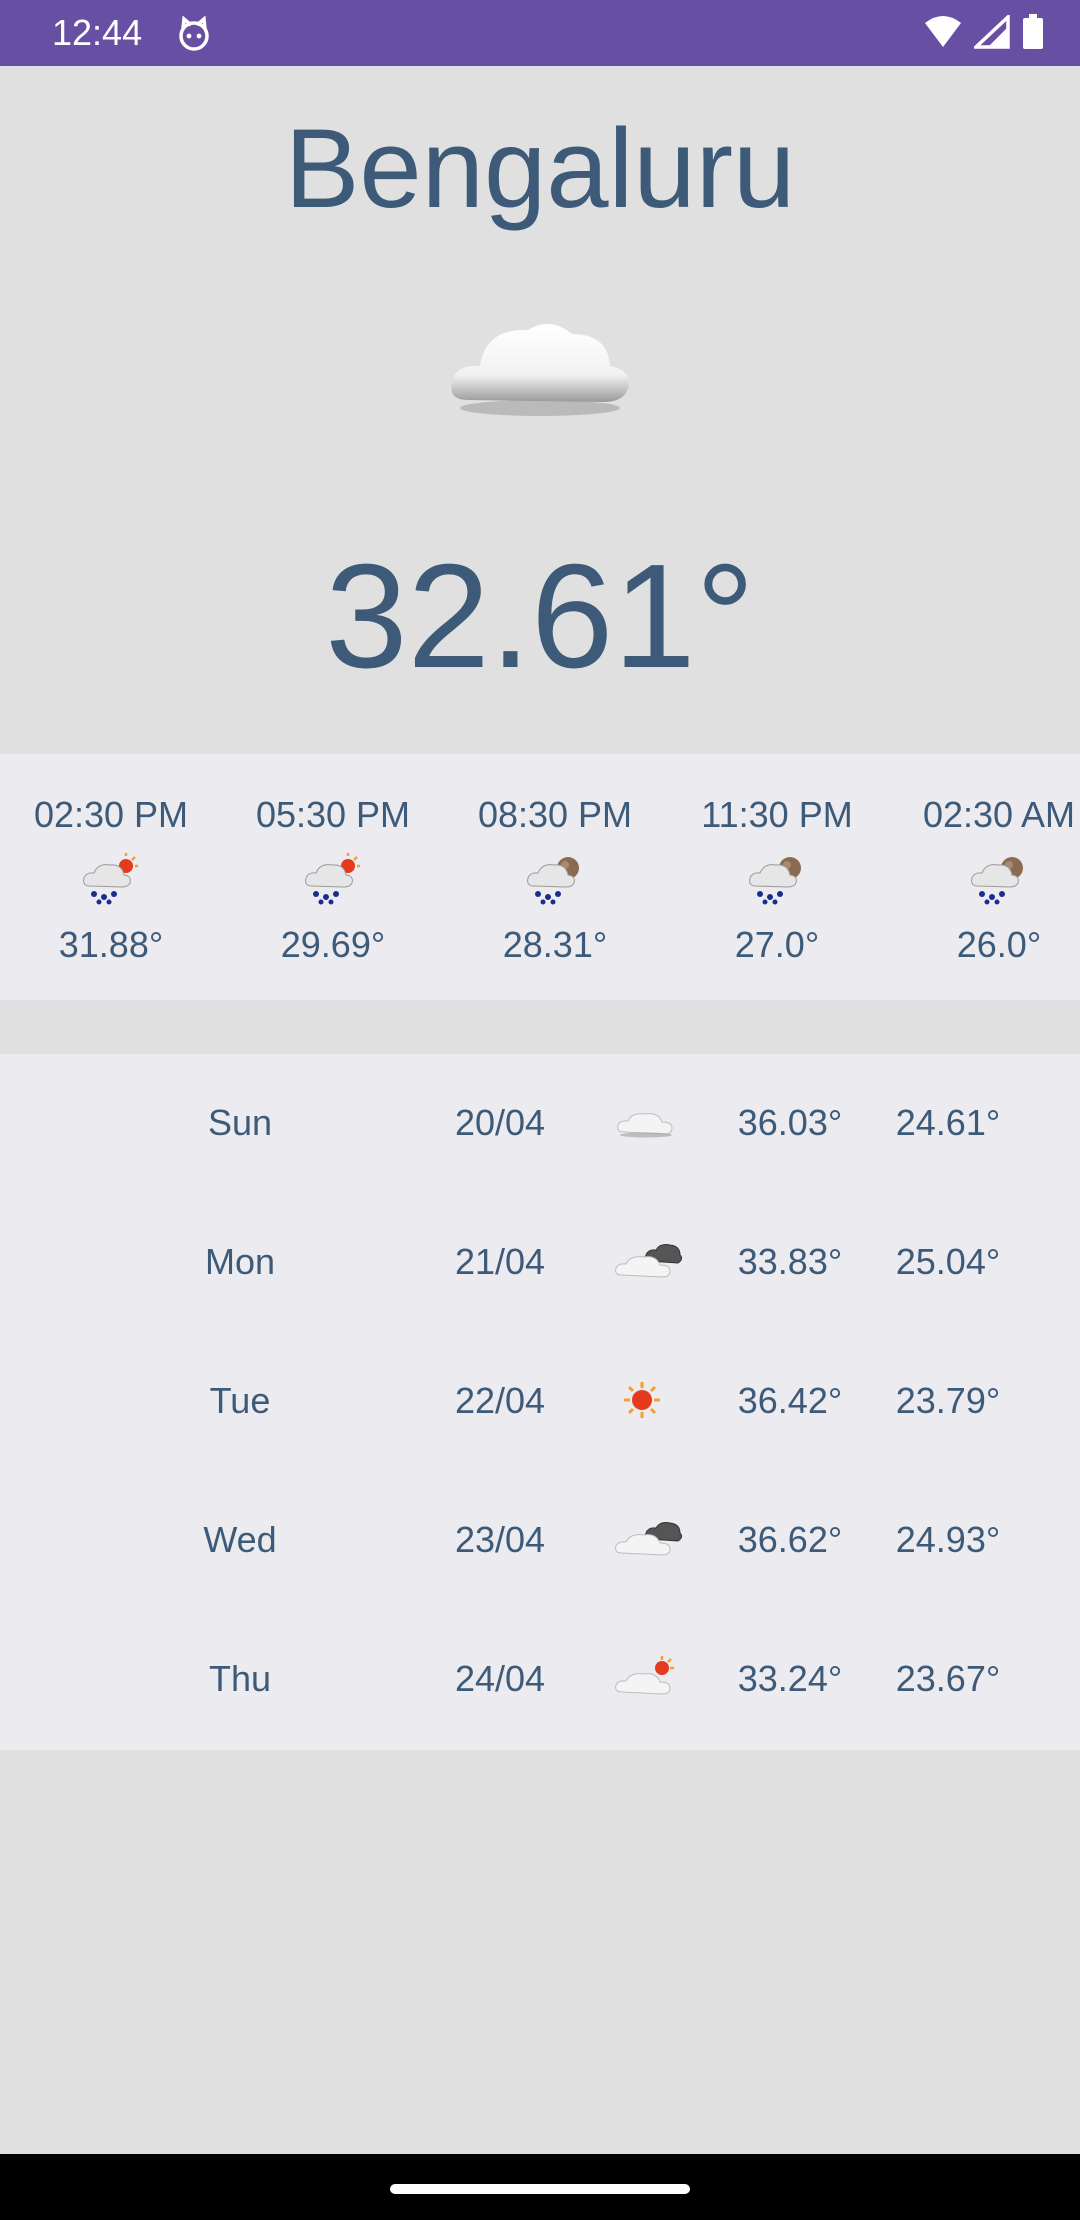 The height and width of the screenshot is (2220, 1080). I want to click on daily-row: Mon 21/04 33.83° 25.04°, so click(540, 1262).